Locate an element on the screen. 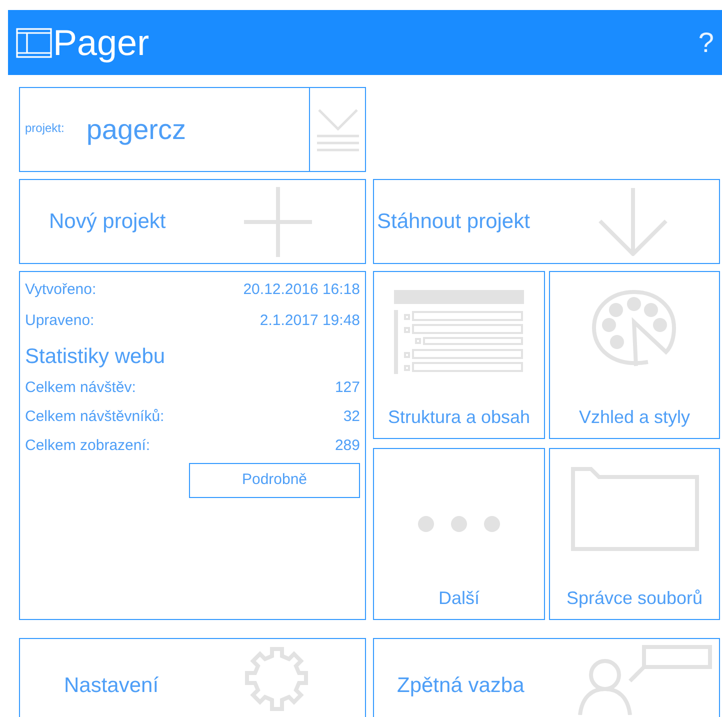 The height and width of the screenshot is (717, 722). info-value: 20.12.2016 16:18 is located at coordinates (301, 290).